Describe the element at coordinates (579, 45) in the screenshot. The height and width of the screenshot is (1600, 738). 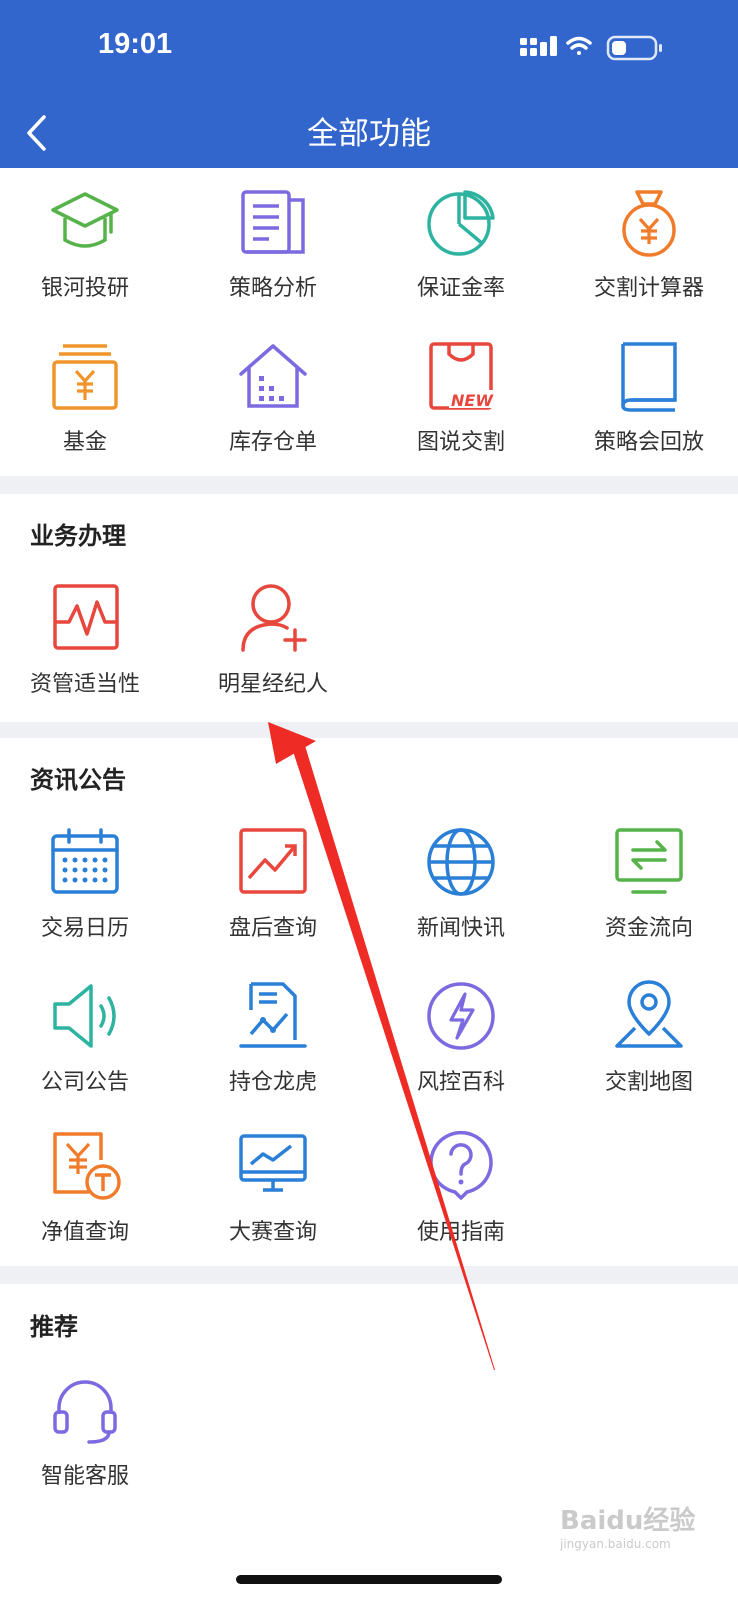
I see `wifi-icon` at that location.